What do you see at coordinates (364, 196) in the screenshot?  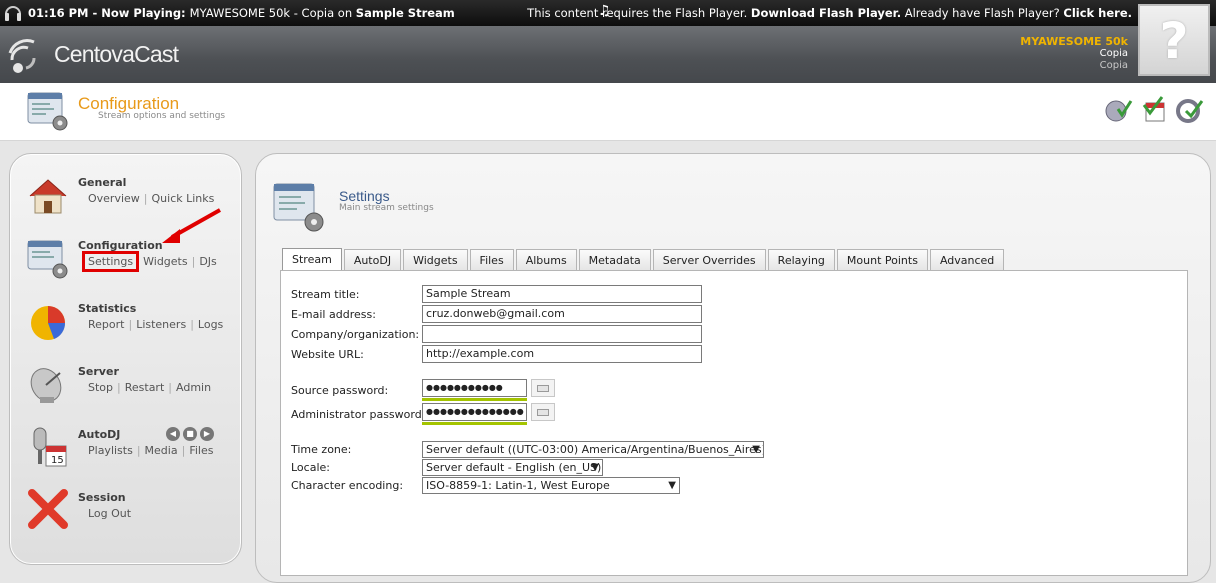 I see `panel-title: Settings` at bounding box center [364, 196].